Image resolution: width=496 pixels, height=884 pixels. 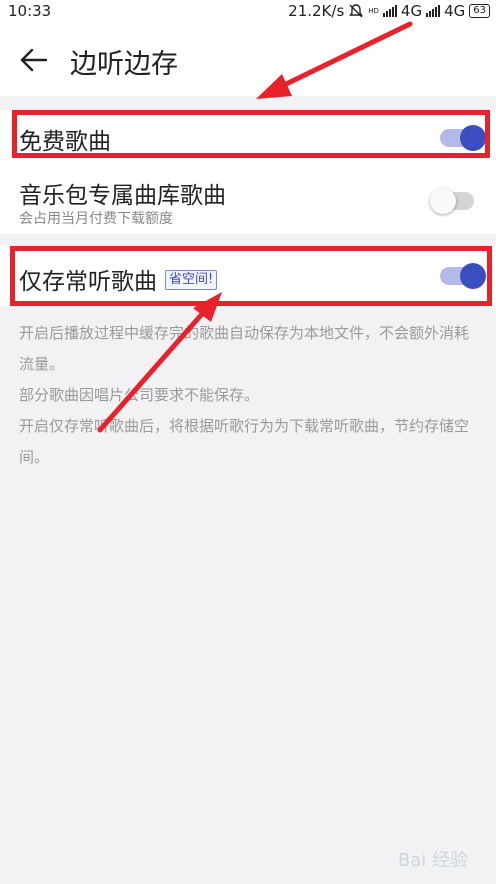 I want to click on watermark: Bai 经验, so click(x=432, y=860).